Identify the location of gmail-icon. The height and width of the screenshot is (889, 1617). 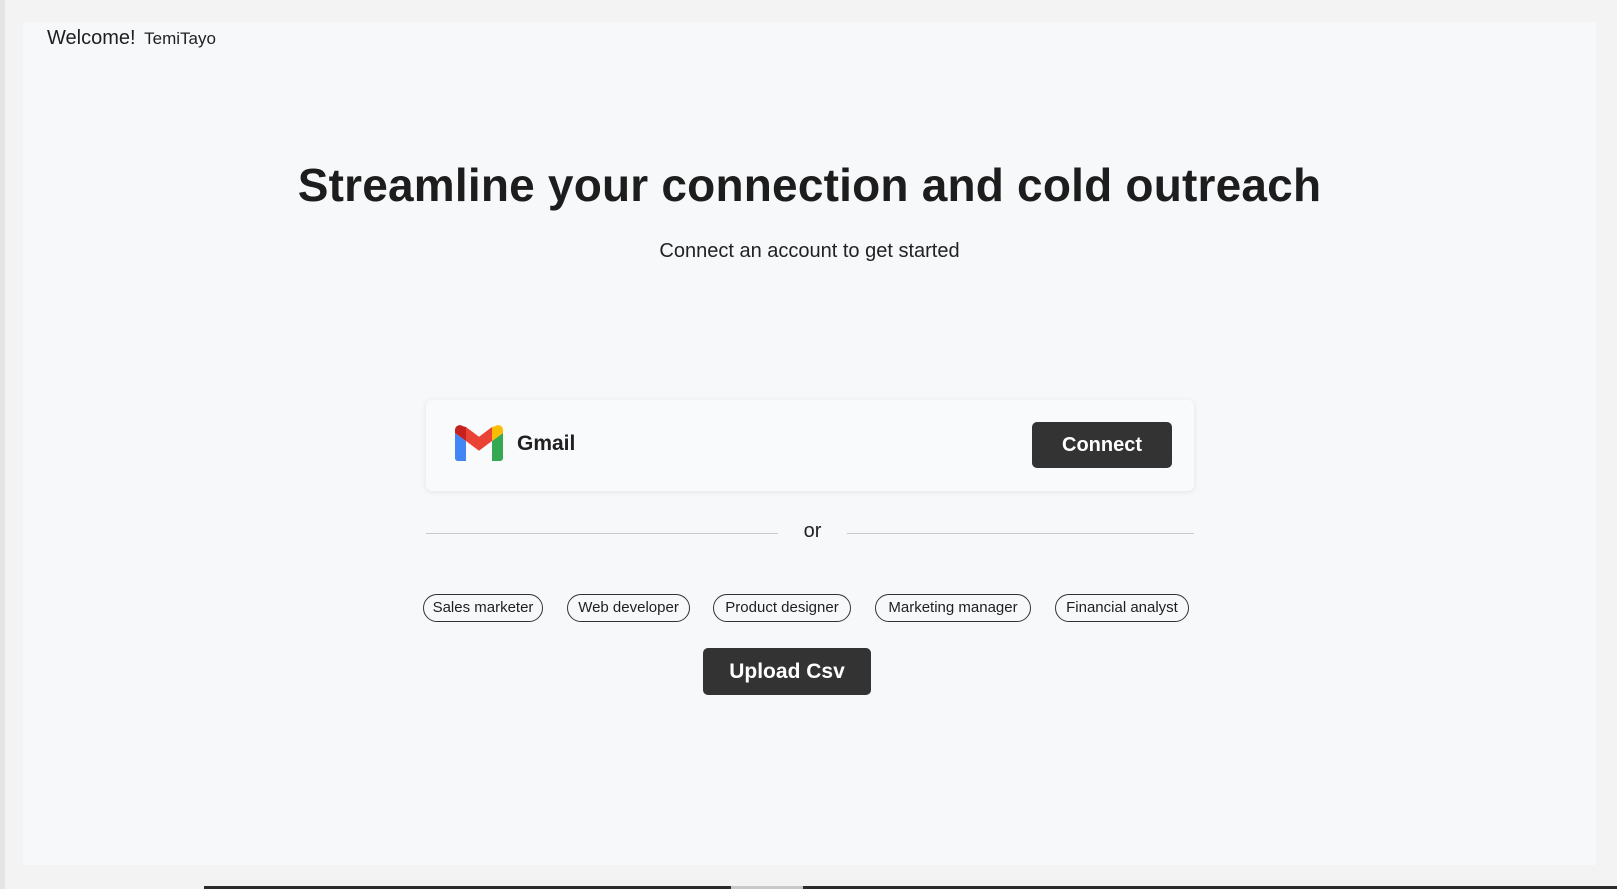
(479, 443).